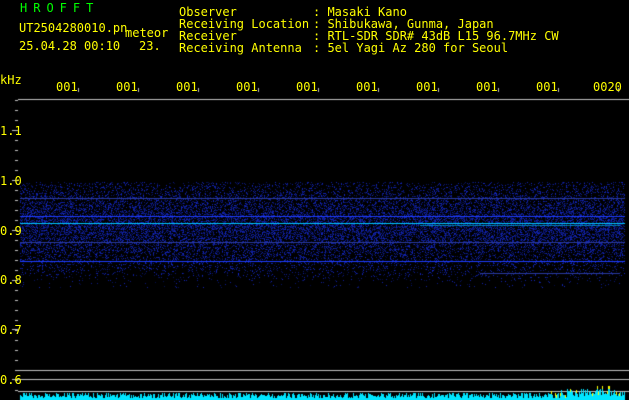 The image size is (629, 400). Describe the element at coordinates (11, 181) in the screenshot. I see `y-tick-label: 1.0` at that location.